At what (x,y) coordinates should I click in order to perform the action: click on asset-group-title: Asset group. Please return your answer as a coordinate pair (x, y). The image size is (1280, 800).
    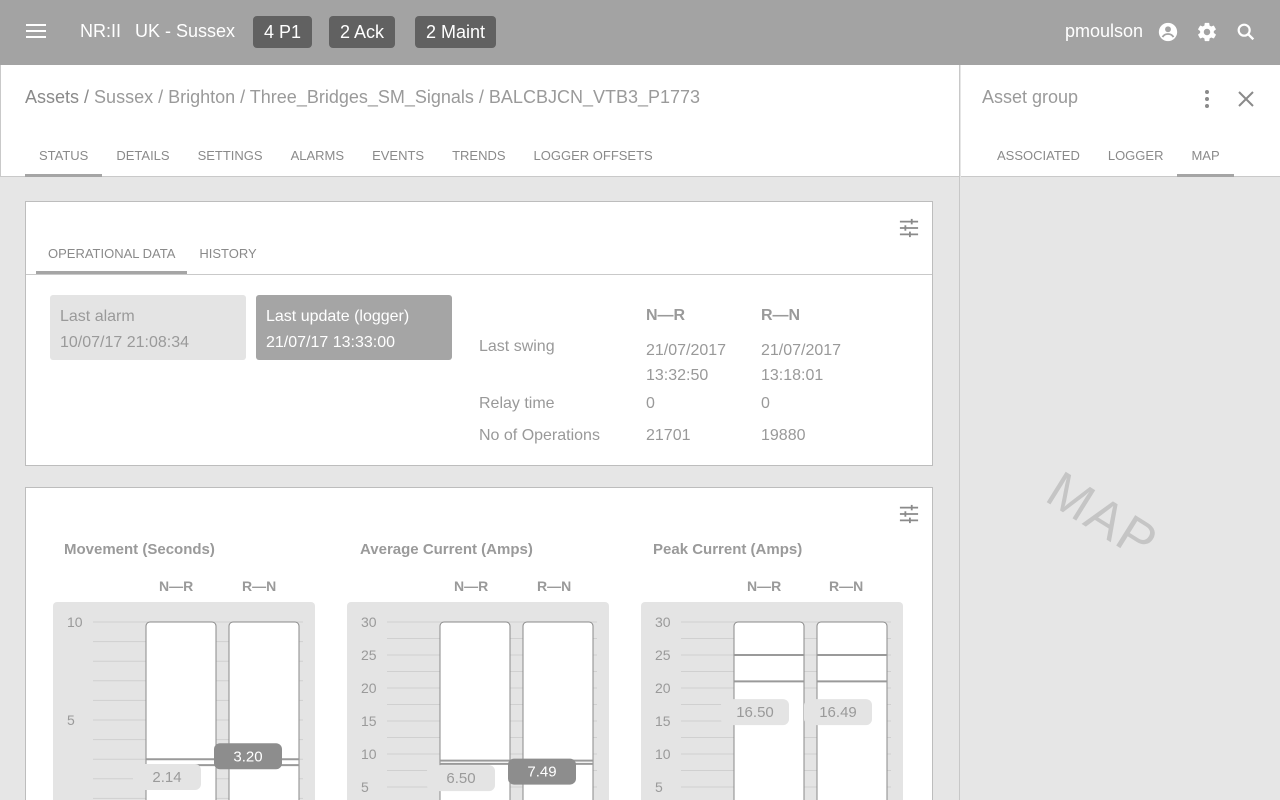
    Looking at the image, I should click on (1030, 97).